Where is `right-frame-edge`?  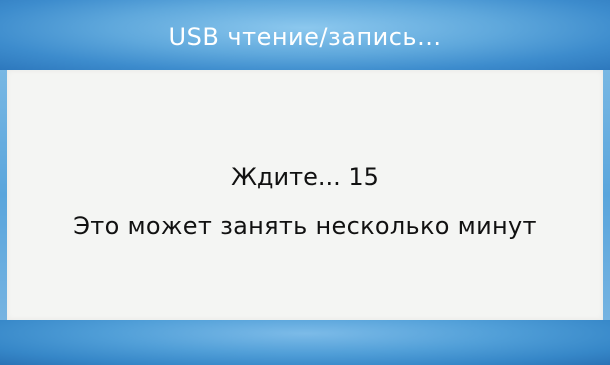
right-frame-edge is located at coordinates (606, 195).